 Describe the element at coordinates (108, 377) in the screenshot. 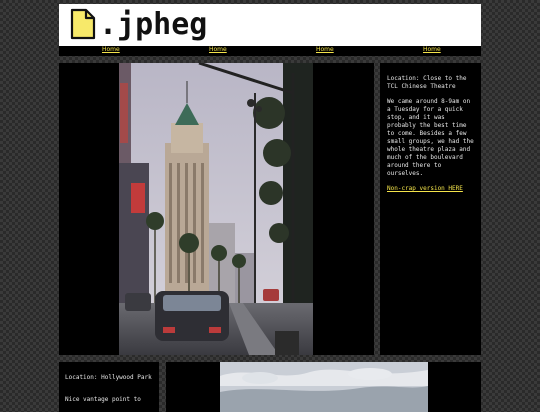

I see `location-text-2: Location: Hollywood Park` at that location.